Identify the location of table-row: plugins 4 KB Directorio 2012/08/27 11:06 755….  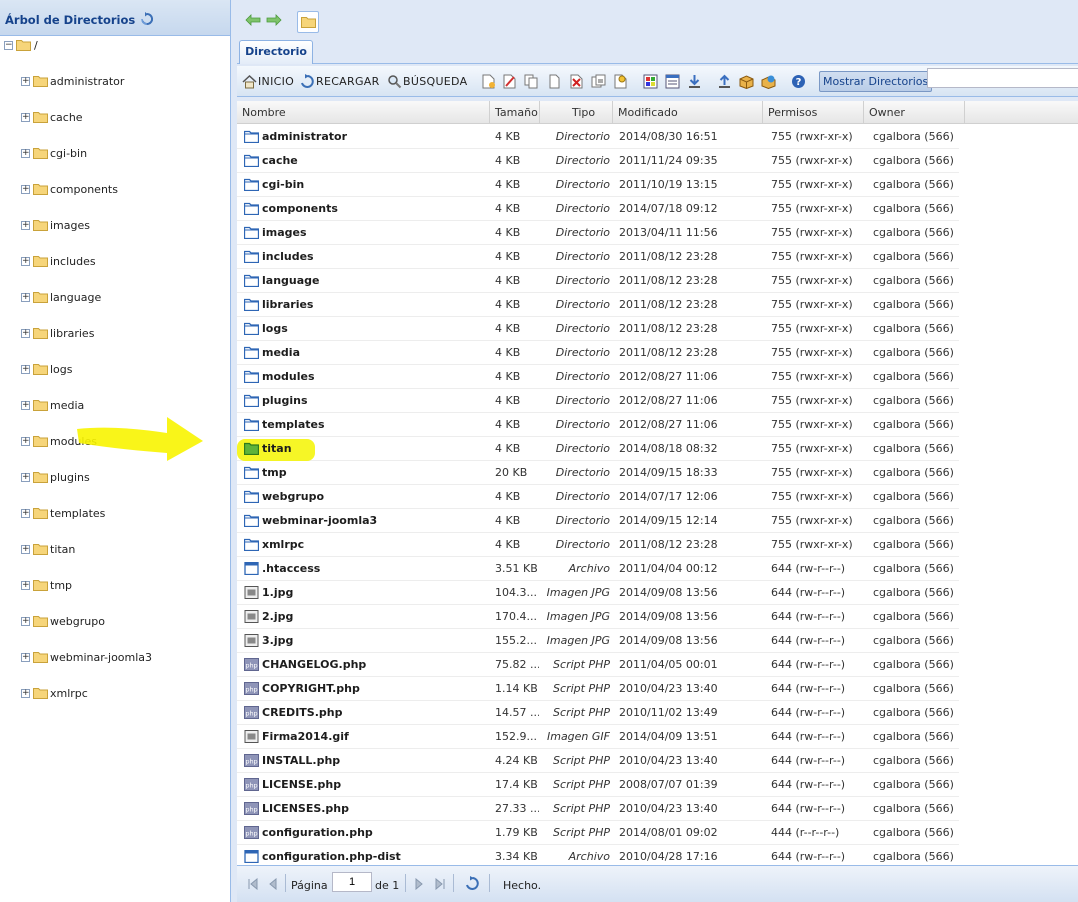
(598, 401).